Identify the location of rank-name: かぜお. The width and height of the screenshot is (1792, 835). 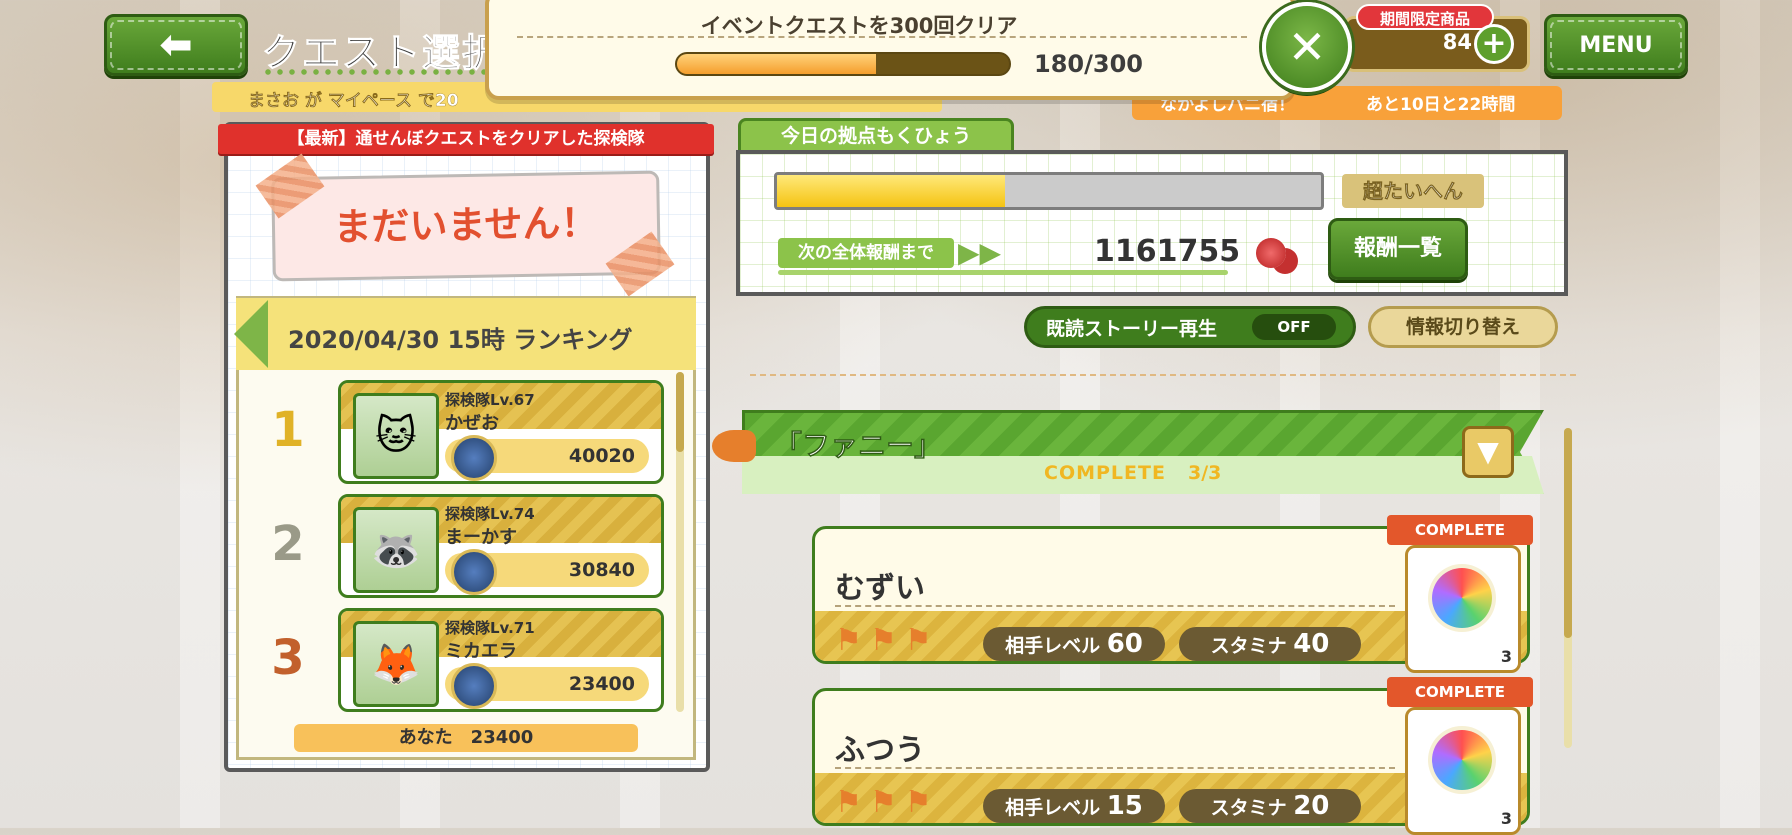
(472, 423).